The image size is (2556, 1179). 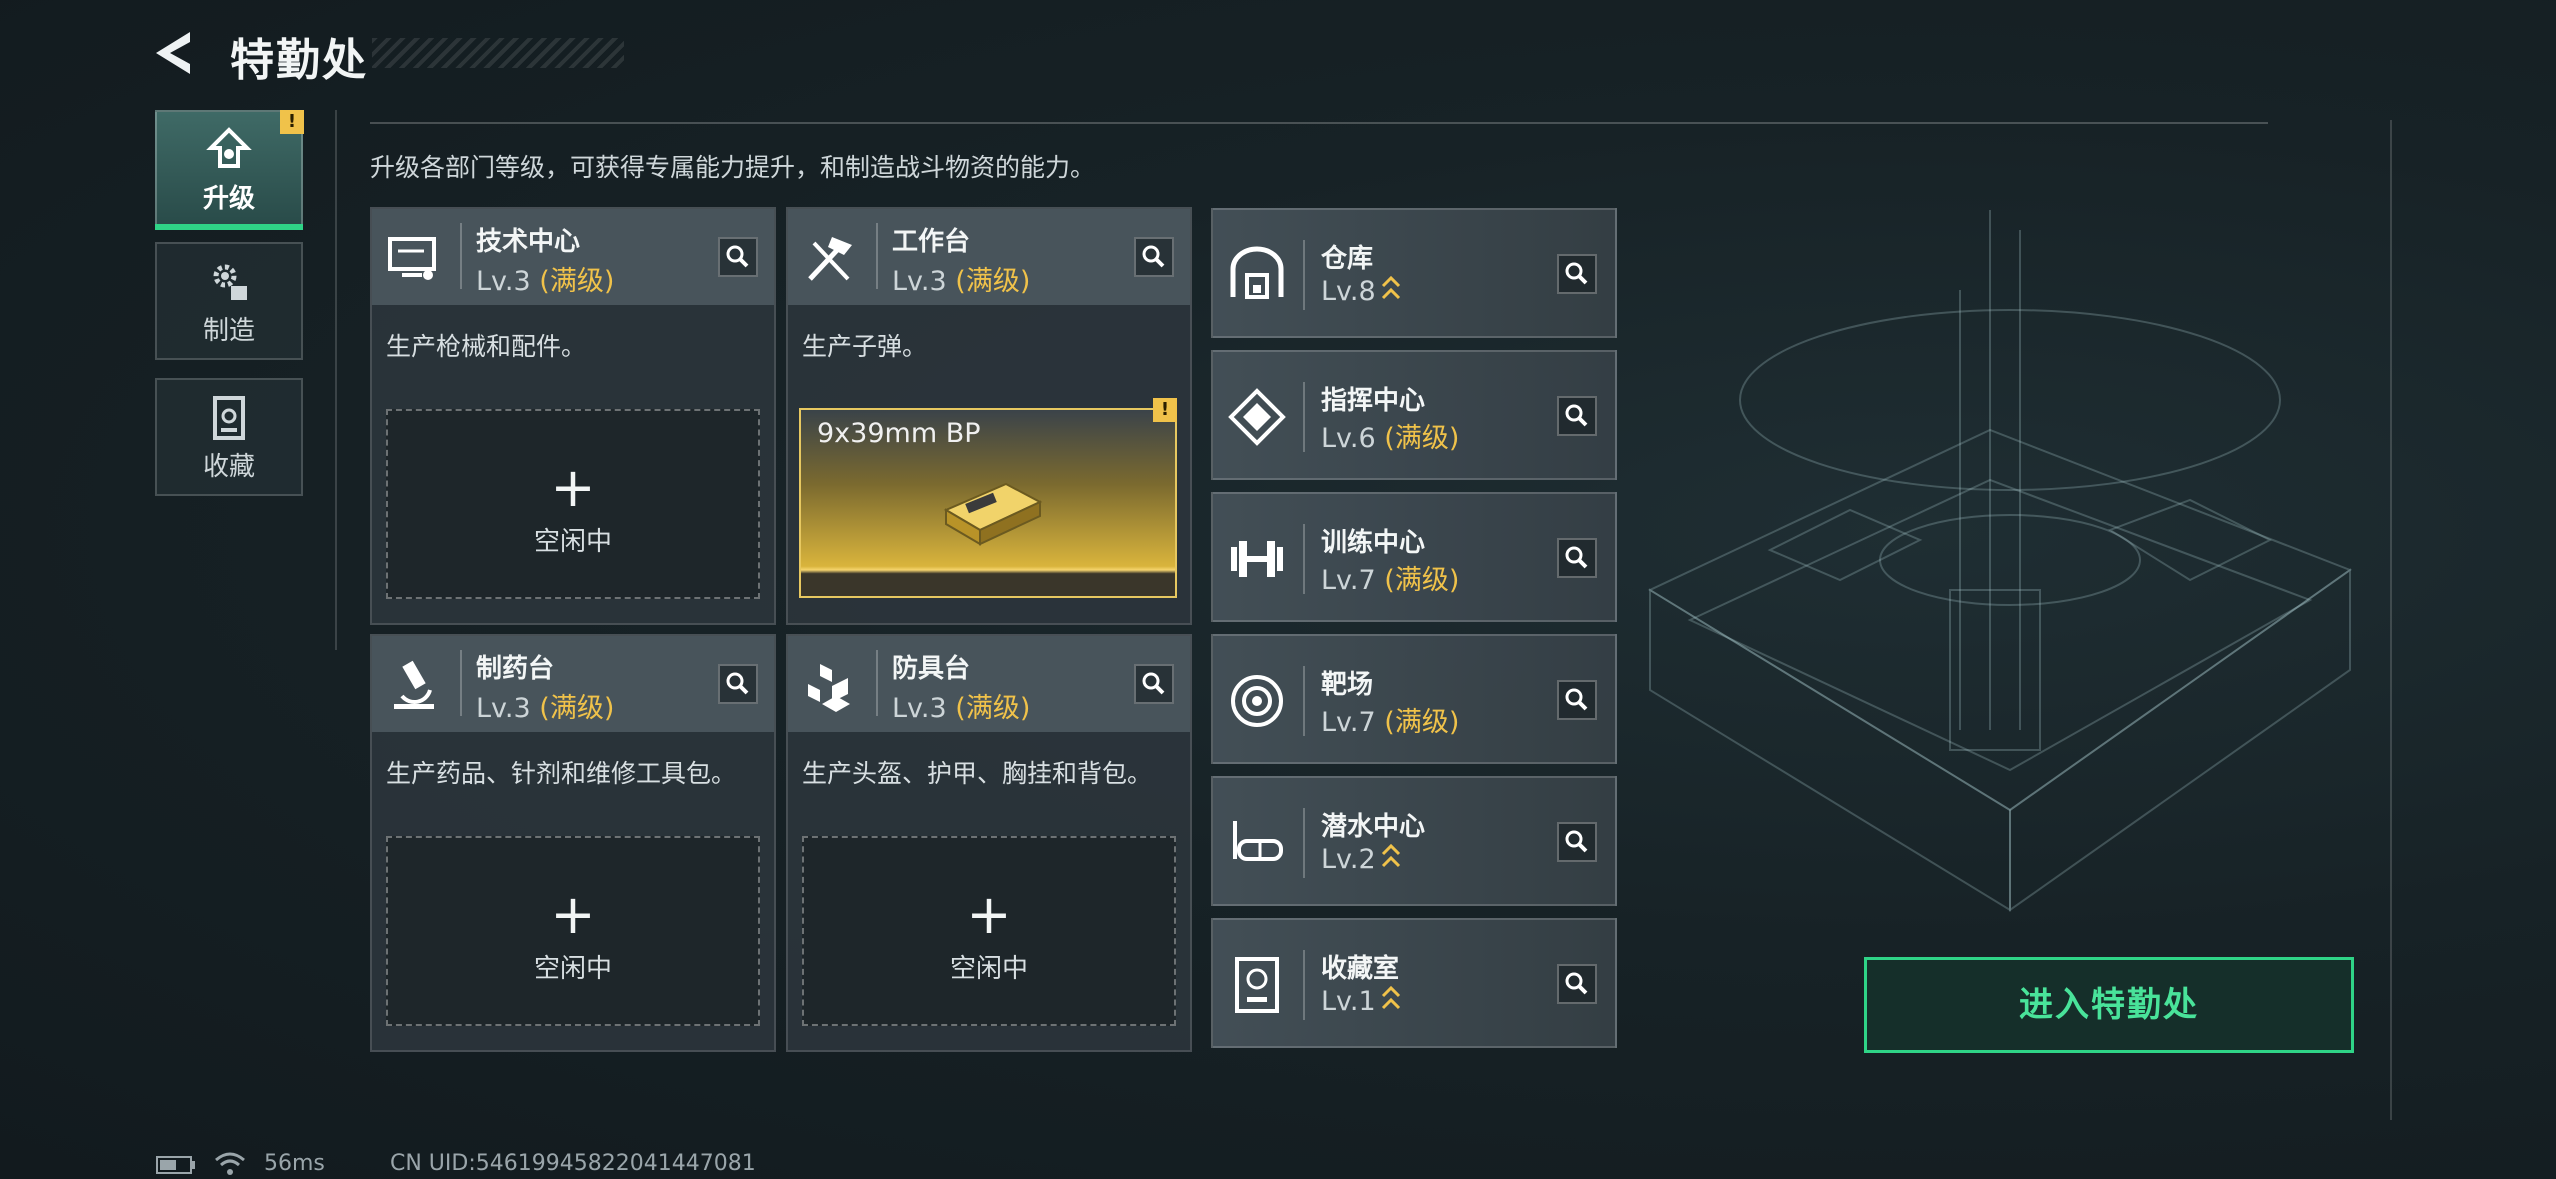 I want to click on facility-level: Lv.1, so click(x=1361, y=1000).